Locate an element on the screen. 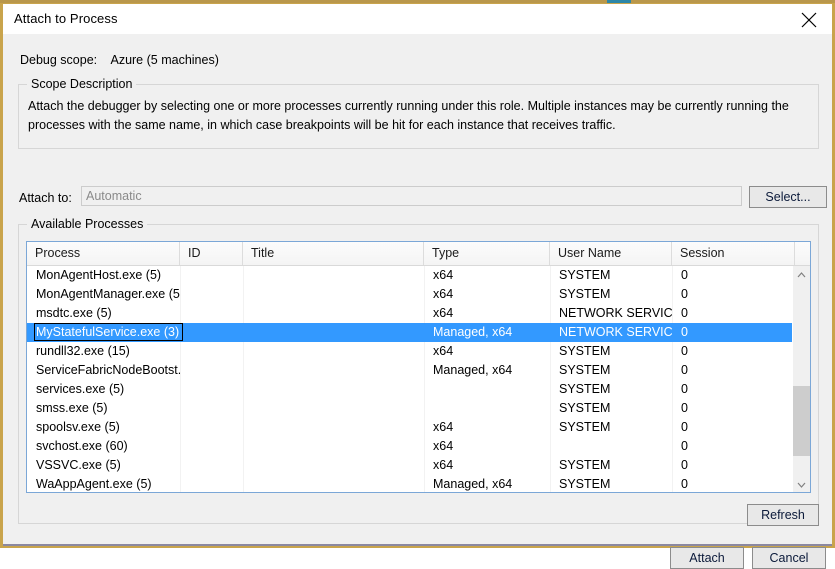  refresh-button: Refresh is located at coordinates (783, 515).